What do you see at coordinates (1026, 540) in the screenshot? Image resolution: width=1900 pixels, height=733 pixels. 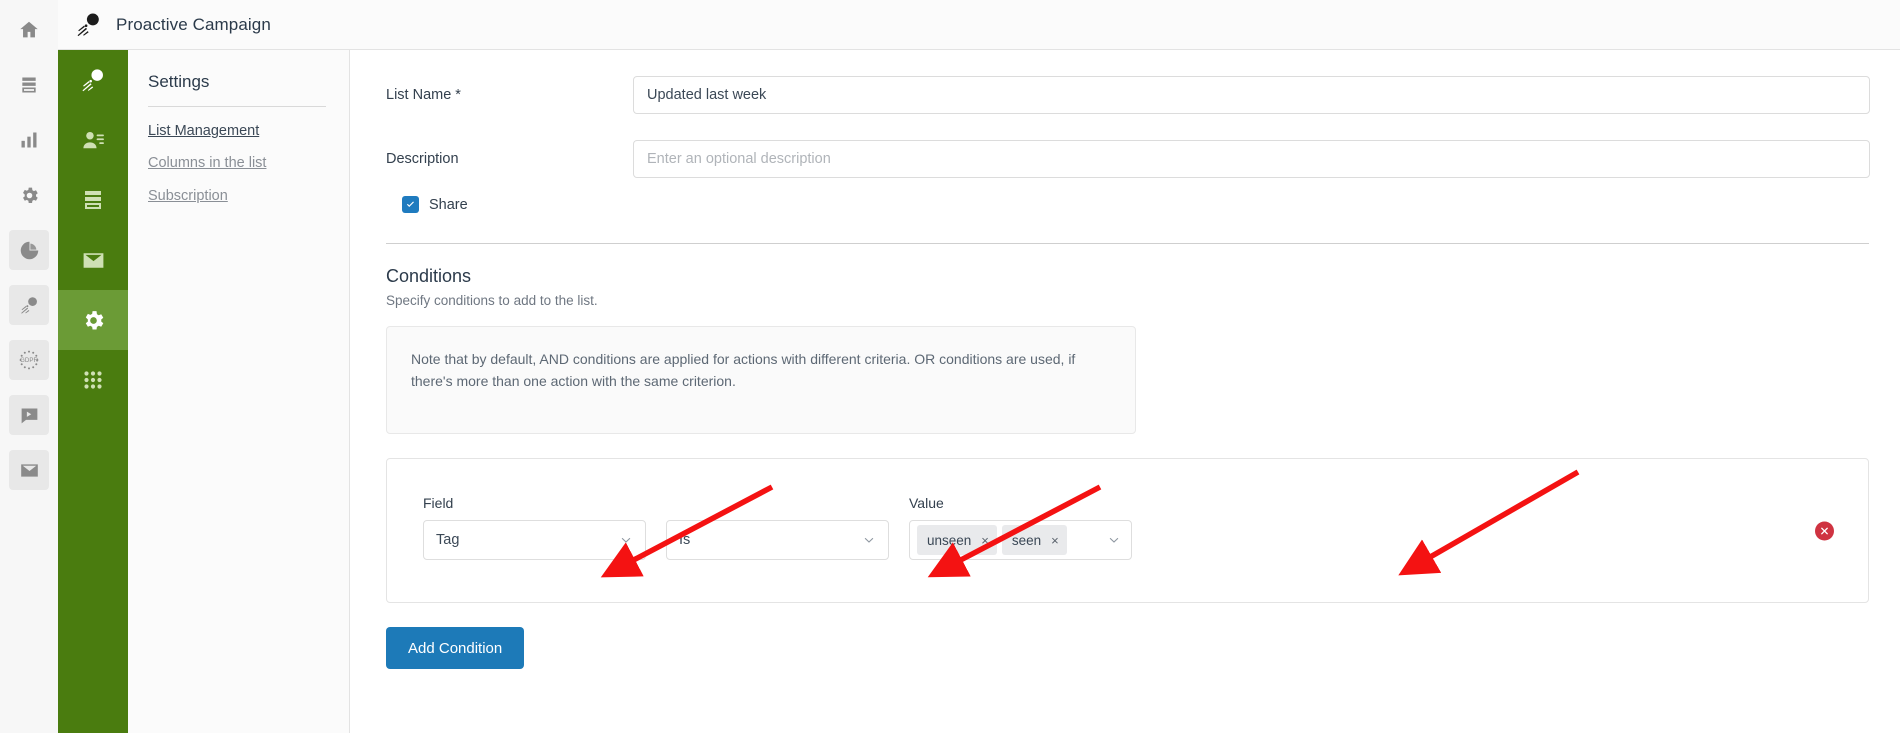 I see `value-tag-label: seen` at bounding box center [1026, 540].